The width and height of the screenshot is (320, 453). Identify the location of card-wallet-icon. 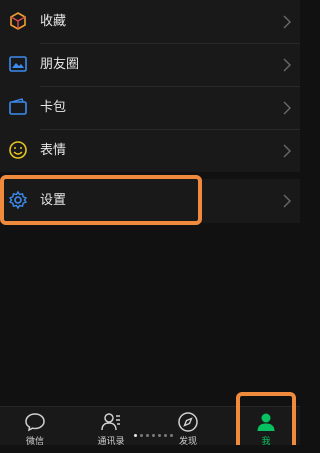
(18, 106).